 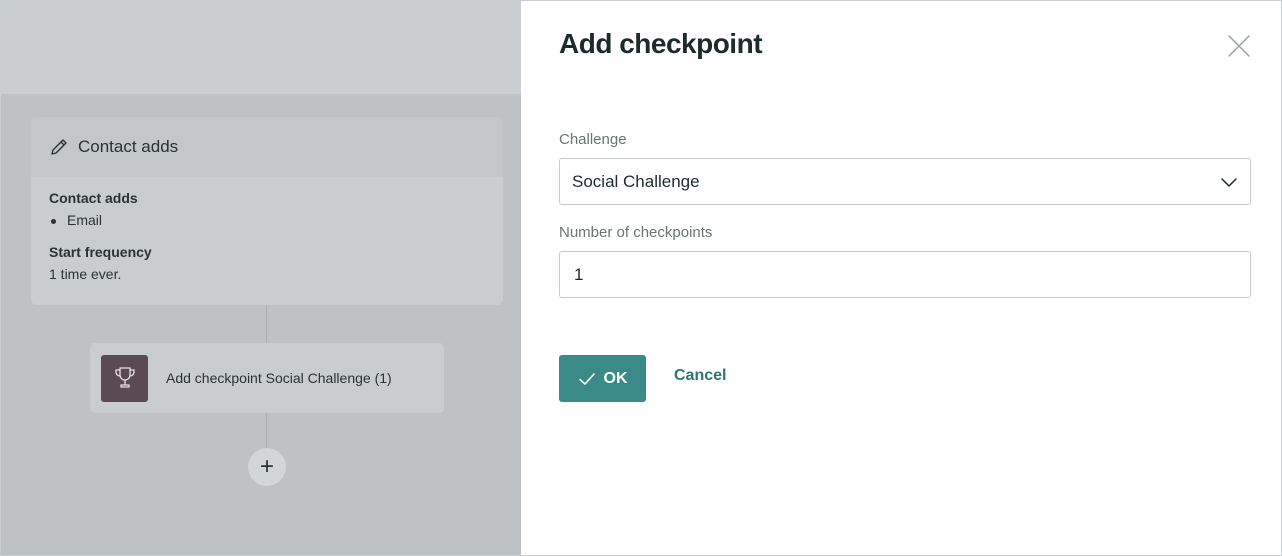 I want to click on challenge-select-value: Social Challenge, so click(x=636, y=181).